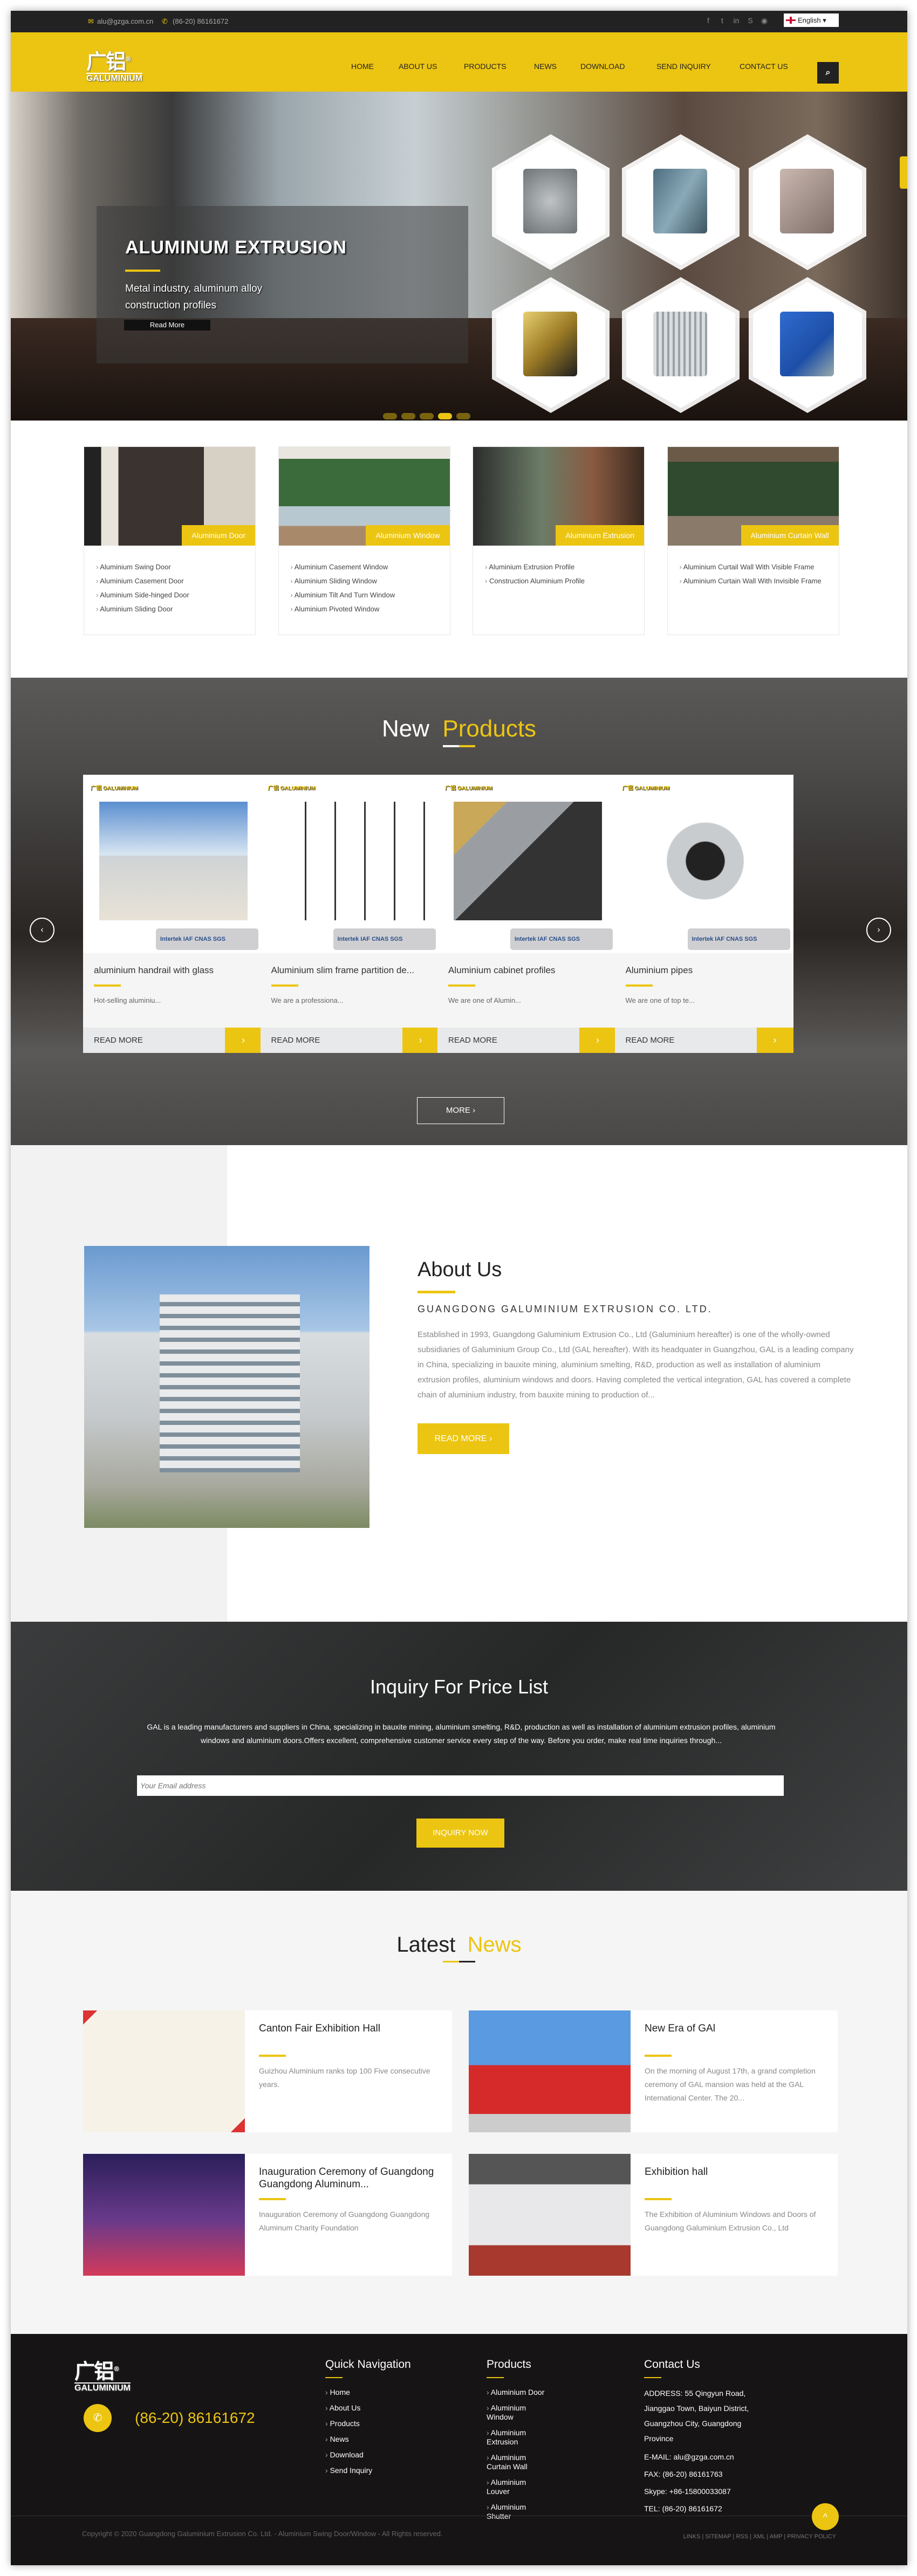  I want to click on skype-icon: S, so click(750, 21).